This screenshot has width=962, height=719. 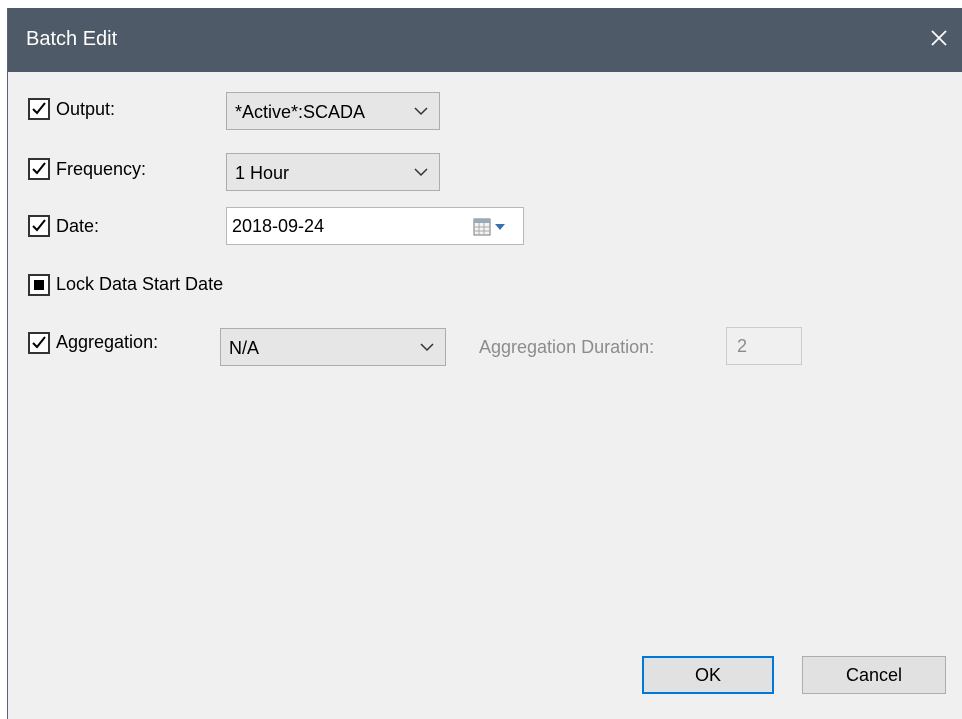 I want to click on frequency-select-value: 1 Hour, so click(x=262, y=173).